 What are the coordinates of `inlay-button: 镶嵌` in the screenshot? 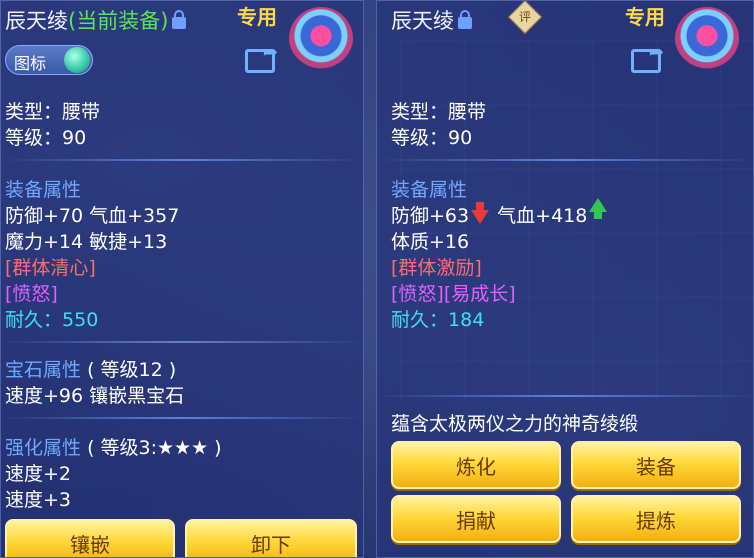 It's located at (90, 538).